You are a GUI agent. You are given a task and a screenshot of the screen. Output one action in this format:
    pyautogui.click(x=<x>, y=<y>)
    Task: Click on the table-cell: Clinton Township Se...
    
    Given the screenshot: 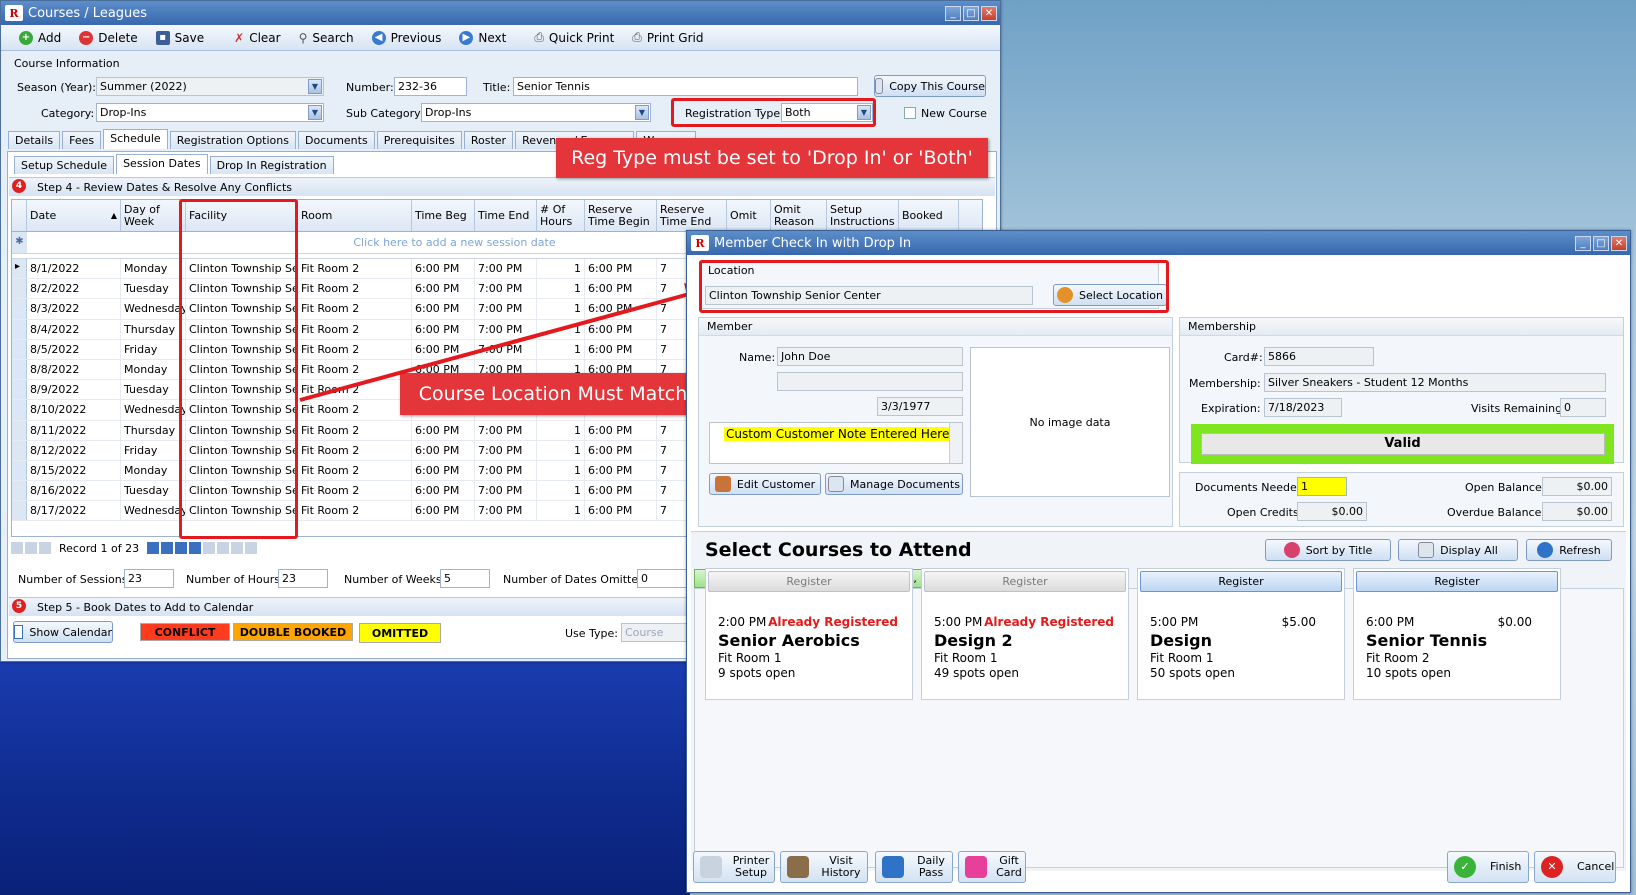 What is the action you would take?
    pyautogui.click(x=242, y=491)
    